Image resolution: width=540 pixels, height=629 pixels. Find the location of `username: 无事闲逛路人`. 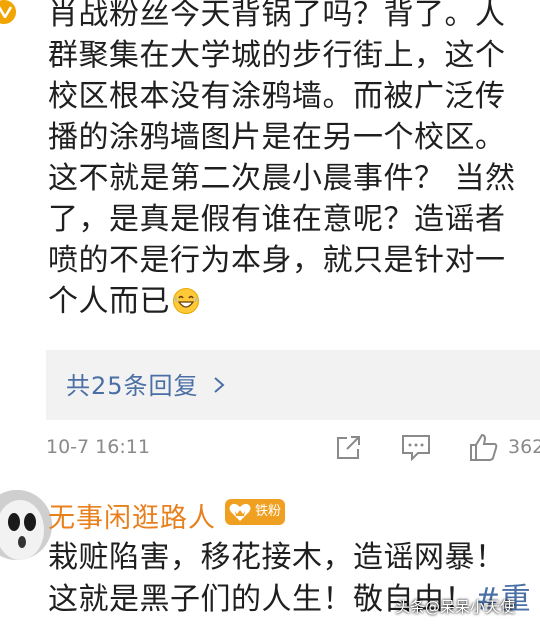

username: 无事闲逛路人 is located at coordinates (132, 515).